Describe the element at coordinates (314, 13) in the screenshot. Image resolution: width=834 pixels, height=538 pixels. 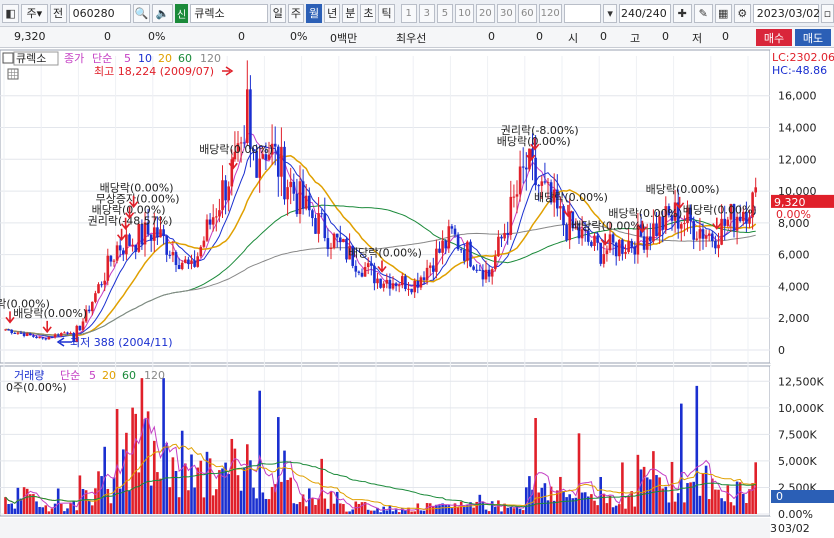
I see `tab-period-month: 월` at that location.